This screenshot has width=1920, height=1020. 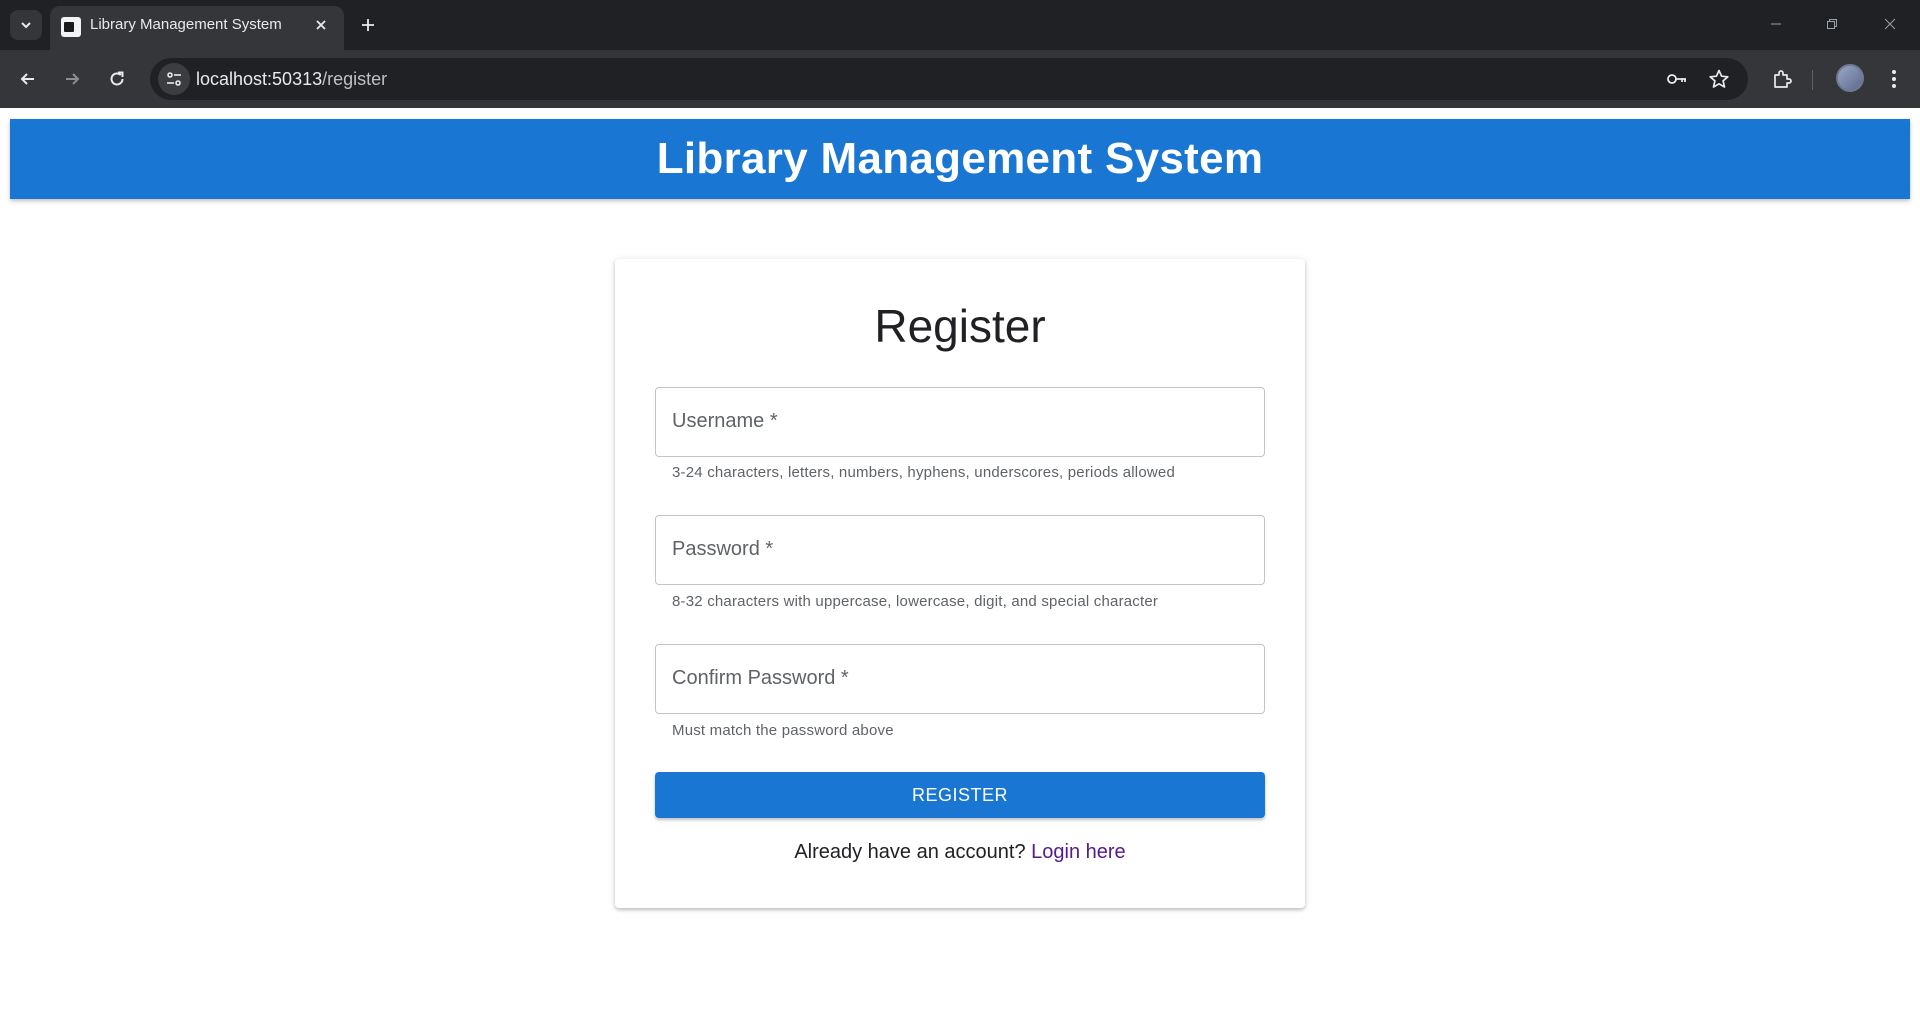 I want to click on back-button, so click(x=28, y=79).